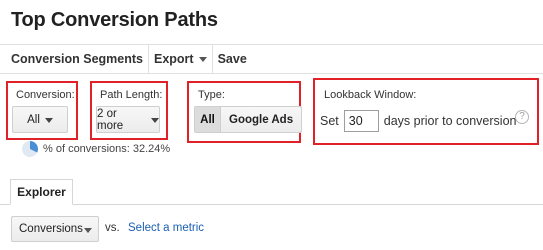  I want to click on conversion-dropdown: All, so click(40, 119).